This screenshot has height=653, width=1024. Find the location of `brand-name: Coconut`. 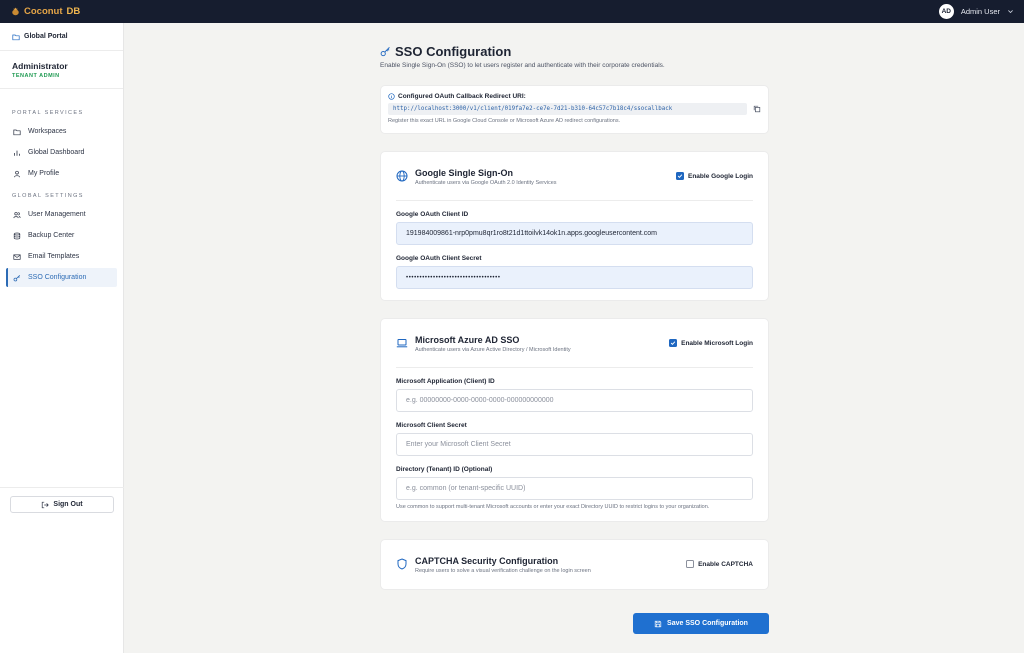

brand-name: Coconut is located at coordinates (43, 11).